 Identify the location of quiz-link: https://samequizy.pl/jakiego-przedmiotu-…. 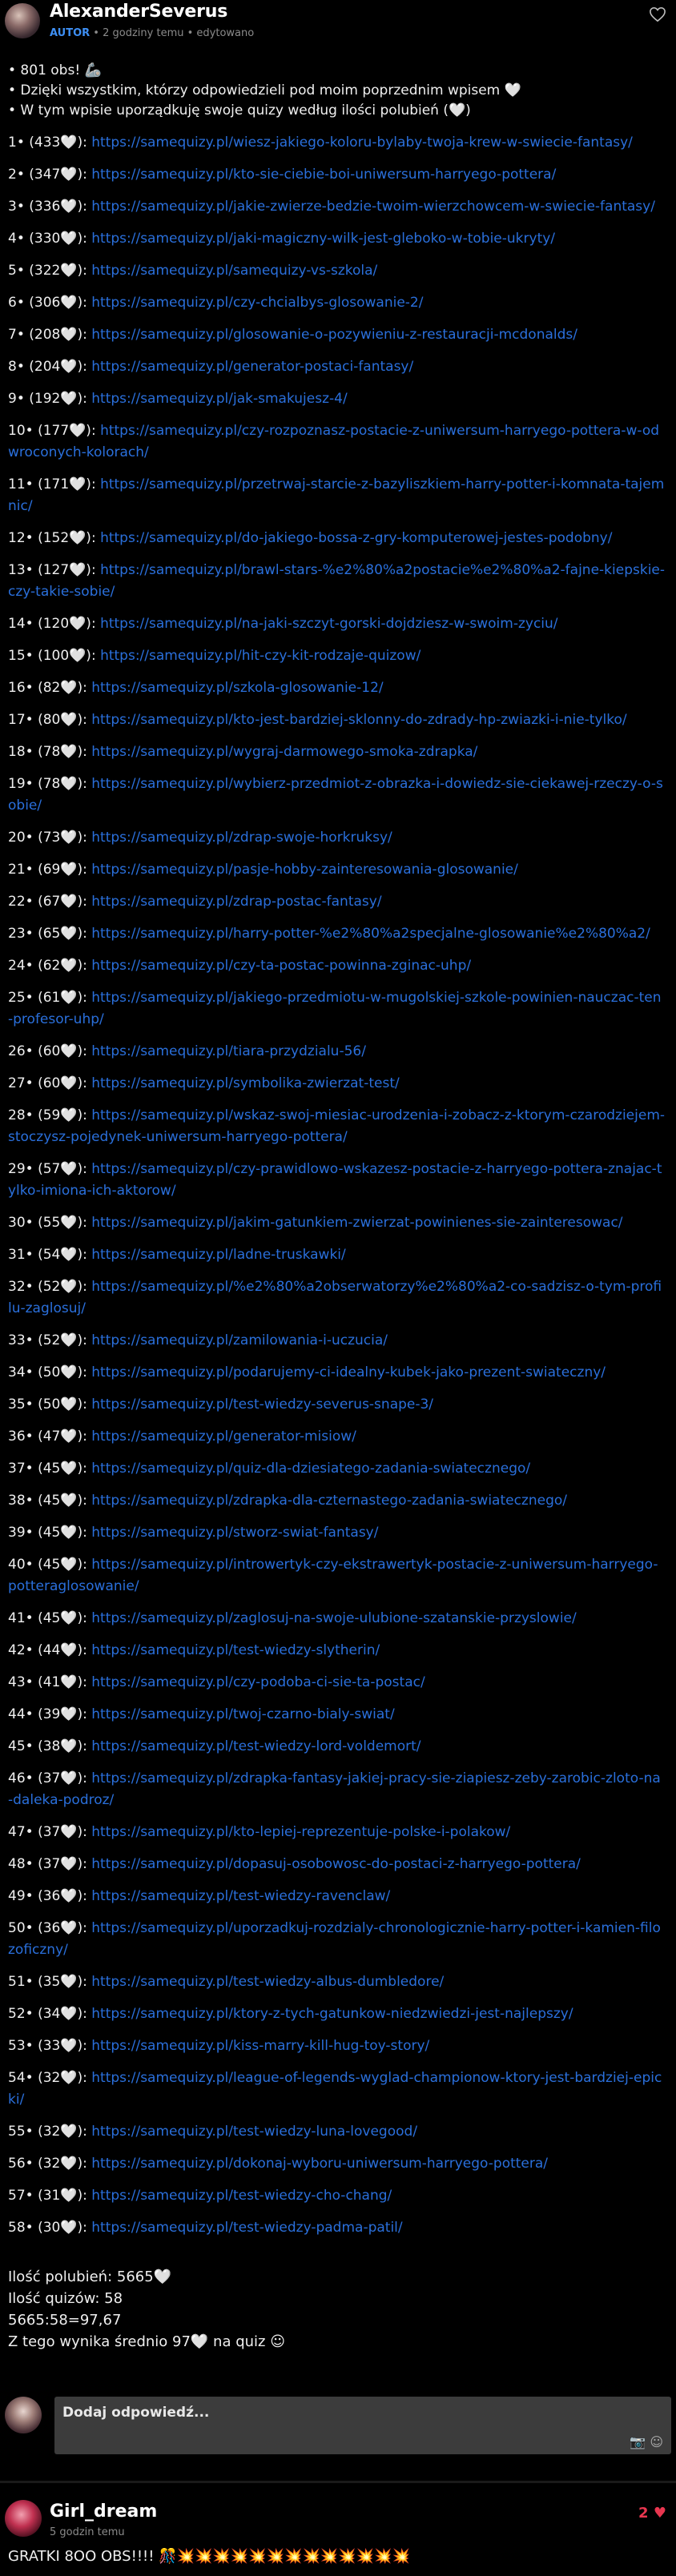
(335, 1008).